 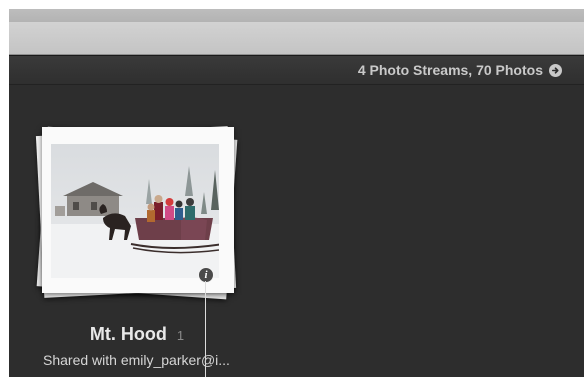 I want to click on photo-stream-name: Mt. Hood, so click(x=128, y=334).